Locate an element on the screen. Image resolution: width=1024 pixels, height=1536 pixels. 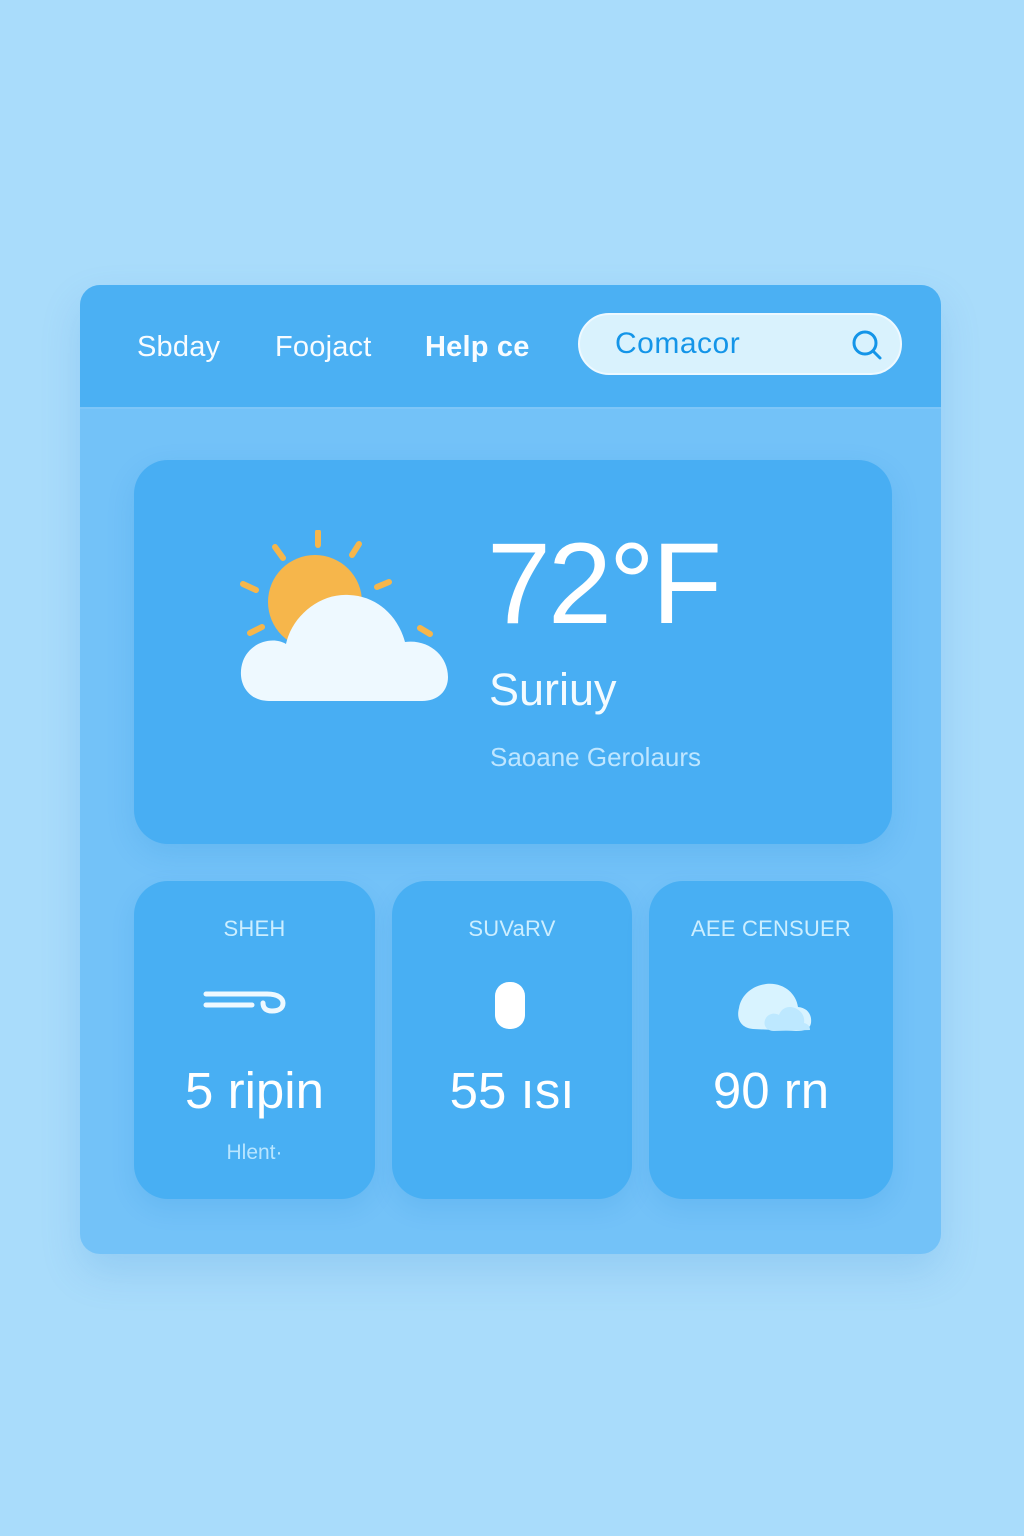
nav-item-help: Help ce is located at coordinates (477, 347).